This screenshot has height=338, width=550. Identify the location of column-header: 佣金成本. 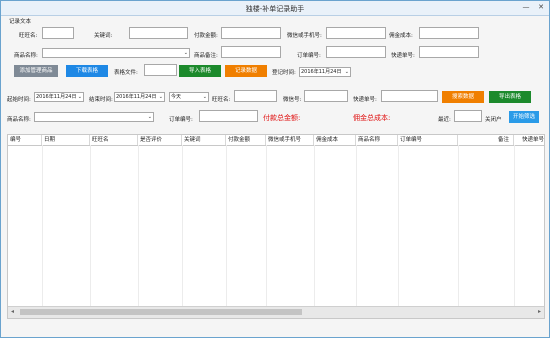
(335, 140).